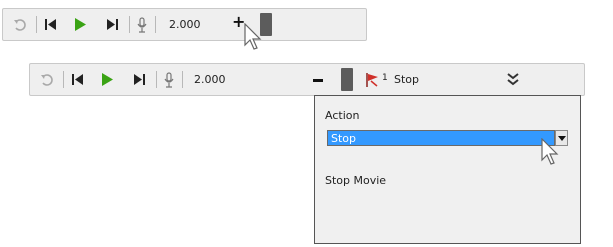  Describe the element at coordinates (344, 138) in the screenshot. I see `action-select-value: Stop` at that location.